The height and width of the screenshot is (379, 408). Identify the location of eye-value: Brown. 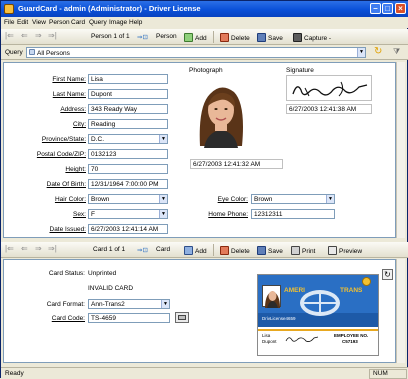
(263, 199).